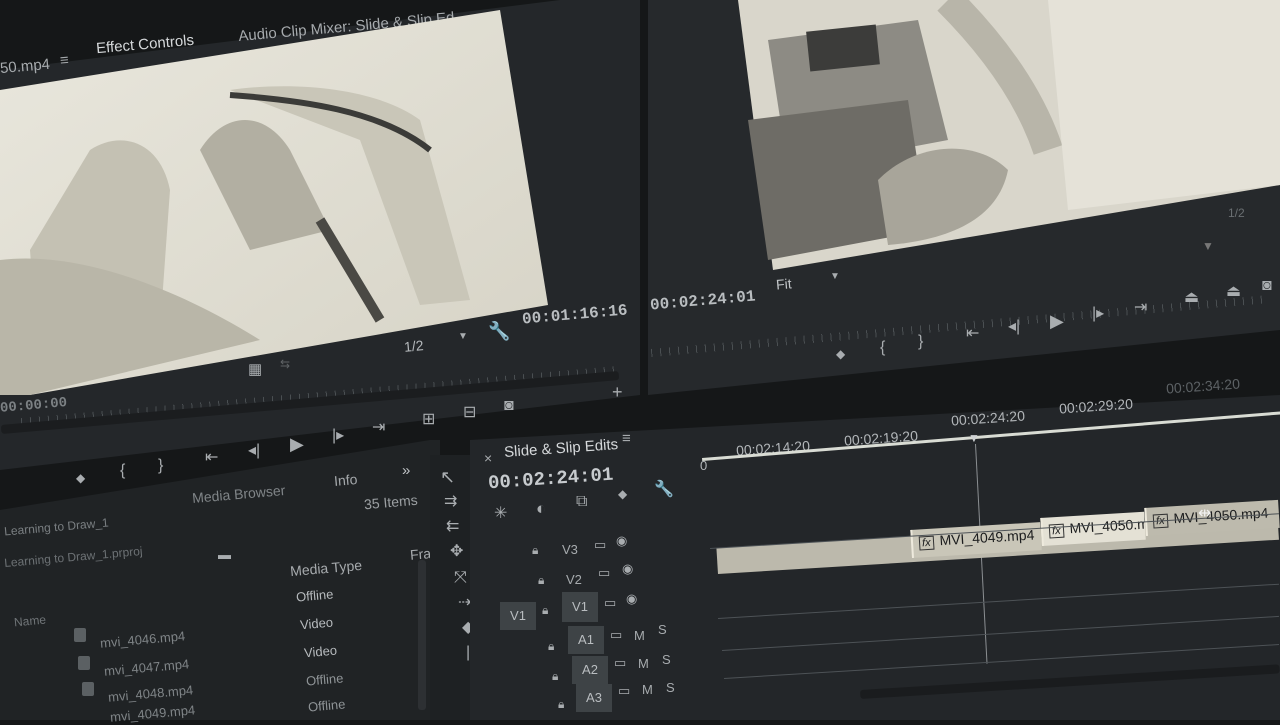 The image size is (1280, 725). Describe the element at coordinates (1267, 286) in the screenshot. I see `export-frame-icon: ◙` at that location.